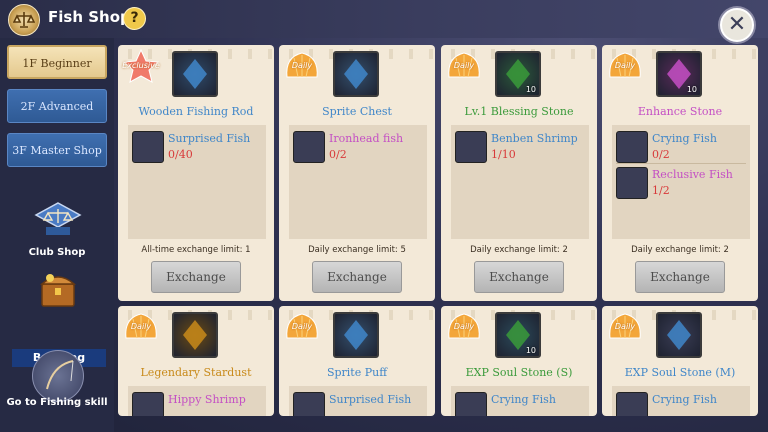 Image resolution: width=768 pixels, height=432 pixels. Describe the element at coordinates (357, 250) in the screenshot. I see `exchange-limit: Daily exchange limit: 5` at that location.